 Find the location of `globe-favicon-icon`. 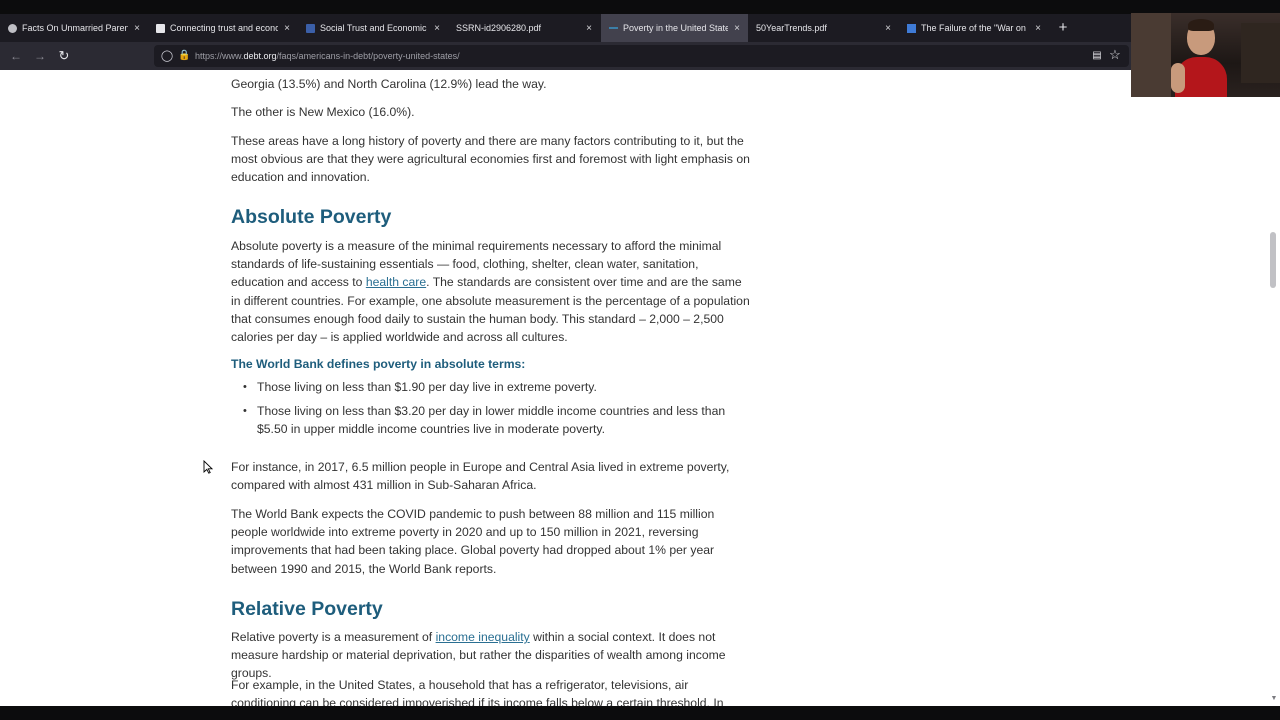

globe-favicon-icon is located at coordinates (12, 28).